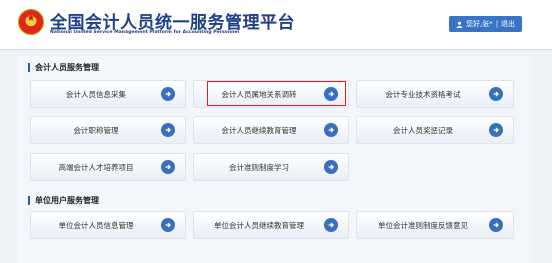  I want to click on tile-standards-study: 会计准则制度学习, so click(271, 167).